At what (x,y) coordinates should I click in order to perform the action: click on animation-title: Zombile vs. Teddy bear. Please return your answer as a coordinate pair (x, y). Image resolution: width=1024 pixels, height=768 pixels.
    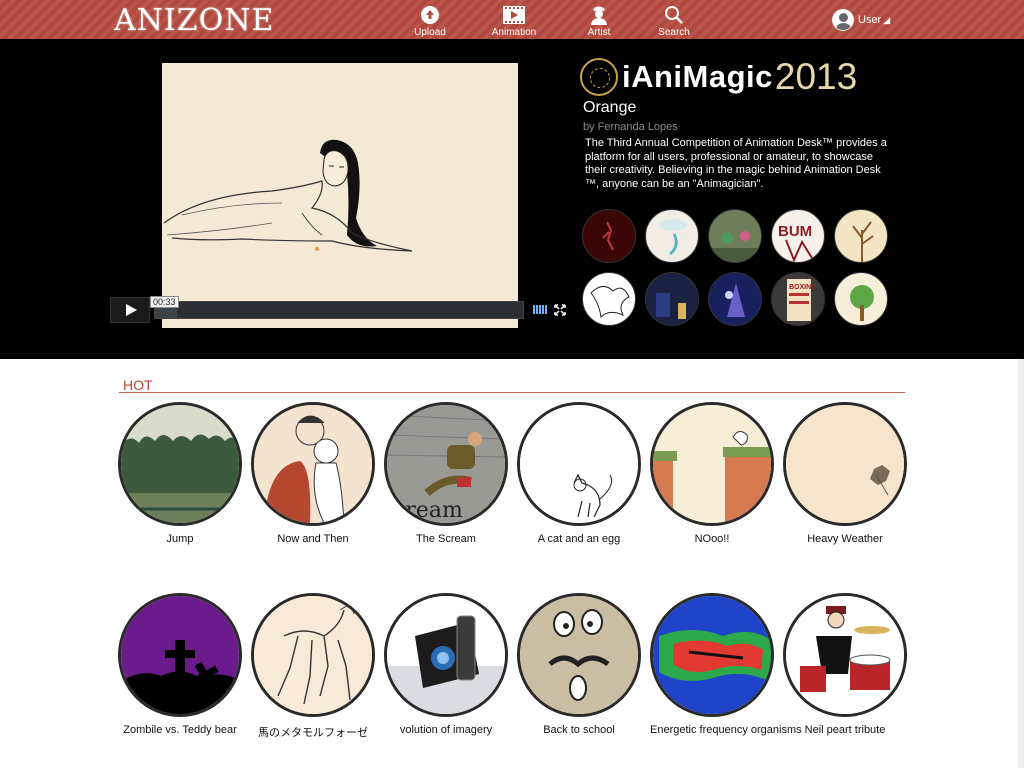
    Looking at the image, I should click on (180, 730).